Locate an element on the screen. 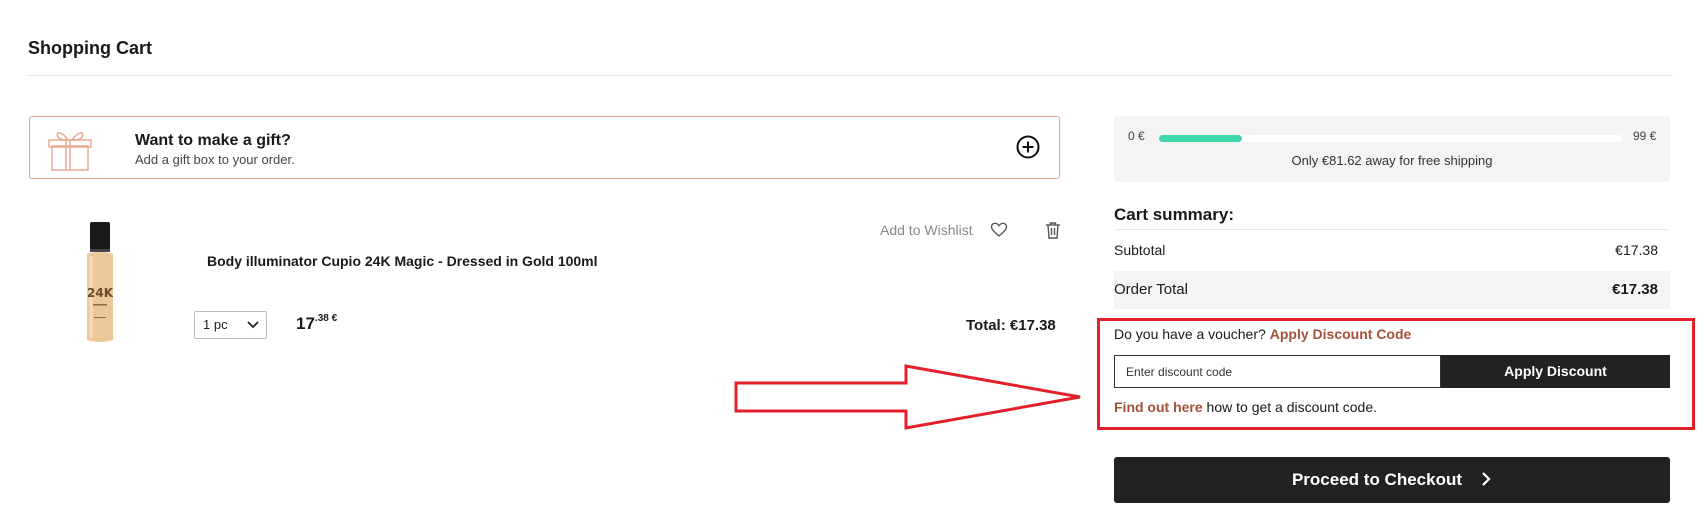 The height and width of the screenshot is (526, 1704). annotation-arrow-icon is located at coordinates (907, 397).